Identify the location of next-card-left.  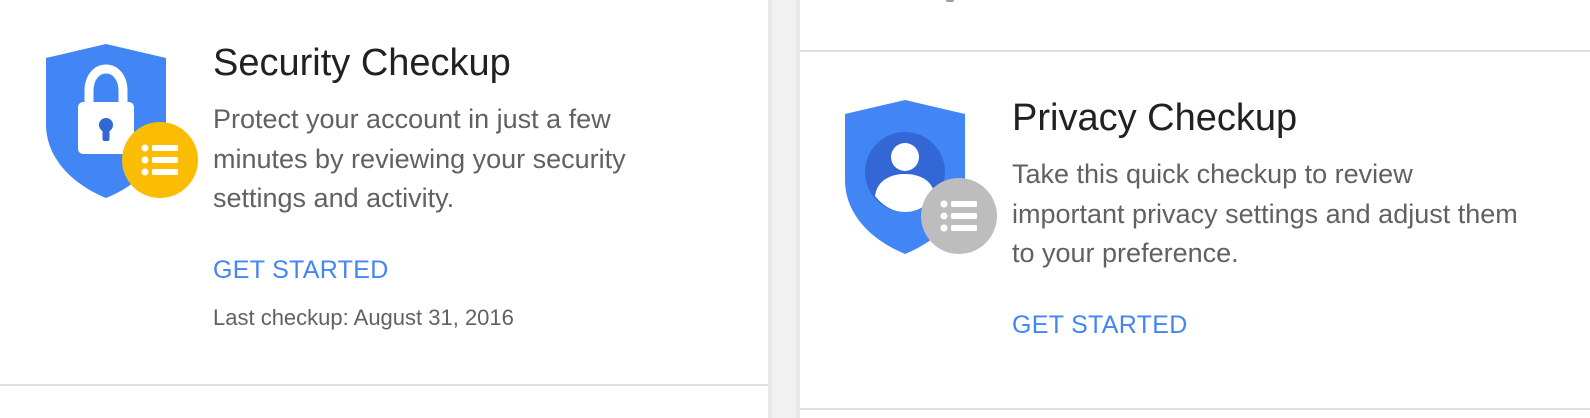
(384, 402).